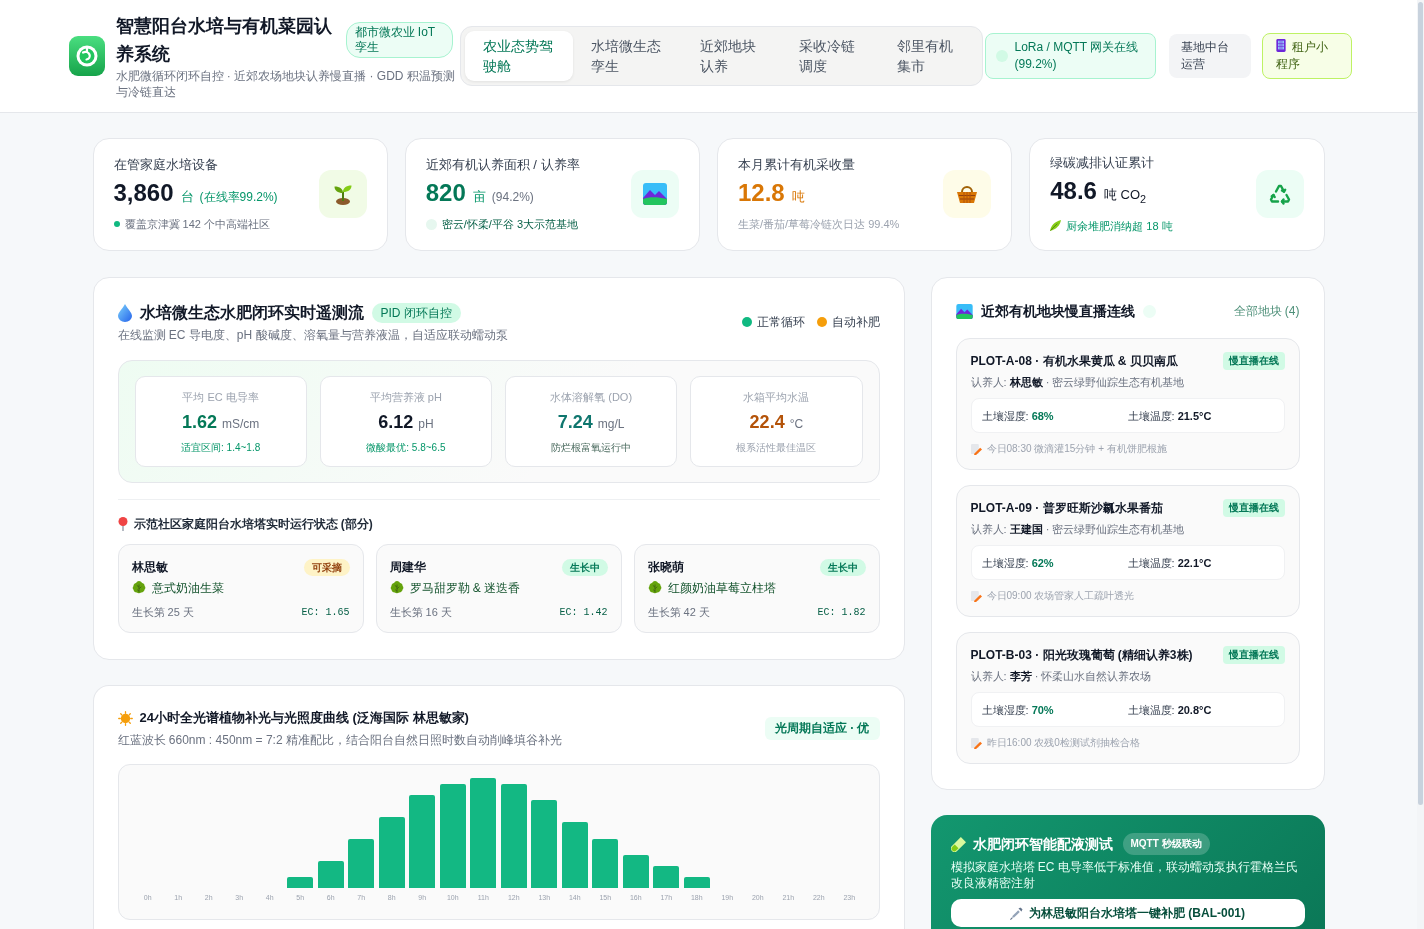 This screenshot has height=929, width=1424. Describe the element at coordinates (304, 718) in the screenshot. I see `panel-title: 24小时全光谱植物补光与光照度曲线 (泛海国际 林思敏家)` at that location.